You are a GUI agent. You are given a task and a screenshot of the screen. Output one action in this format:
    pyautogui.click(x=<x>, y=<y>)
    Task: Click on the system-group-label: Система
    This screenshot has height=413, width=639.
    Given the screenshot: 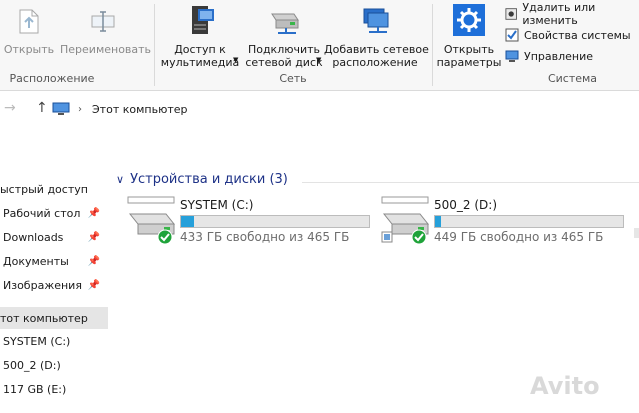 What is the action you would take?
    pyautogui.click(x=572, y=78)
    